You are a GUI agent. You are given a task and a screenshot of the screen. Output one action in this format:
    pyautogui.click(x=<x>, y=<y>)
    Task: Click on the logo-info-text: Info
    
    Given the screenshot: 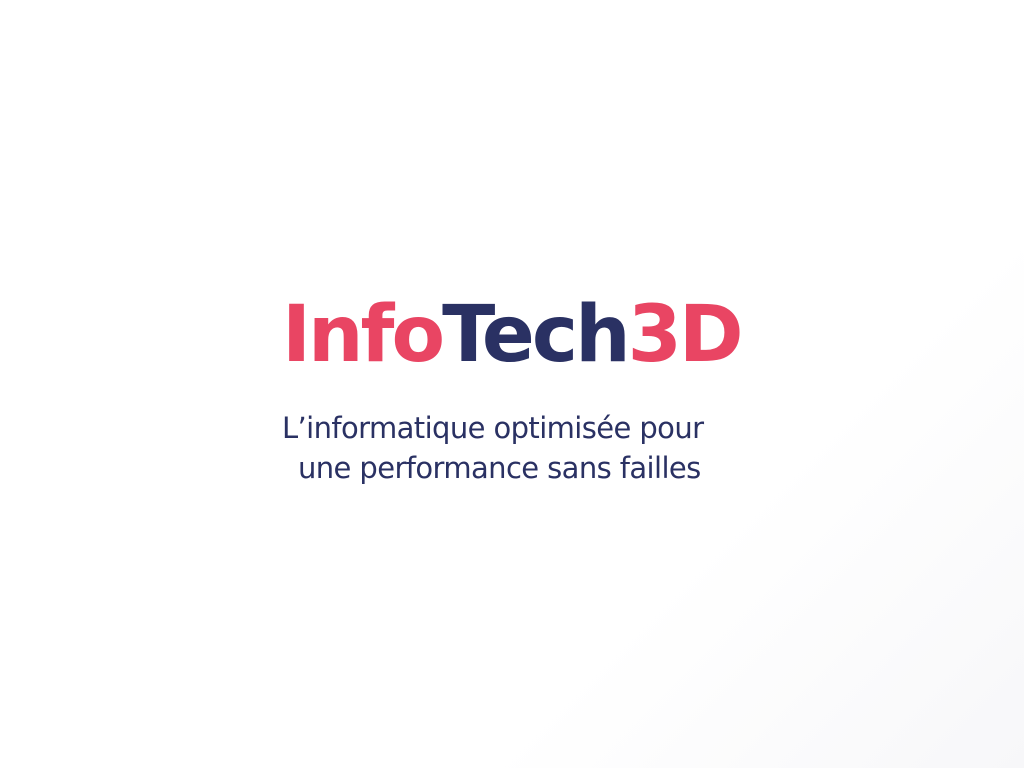 What is the action you would take?
    pyautogui.click(x=363, y=335)
    